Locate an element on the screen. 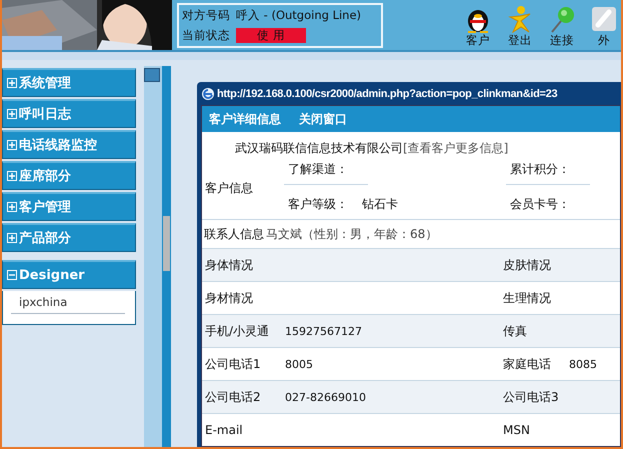 The width and height of the screenshot is (623, 449). field-value: 8085 is located at coordinates (583, 364).